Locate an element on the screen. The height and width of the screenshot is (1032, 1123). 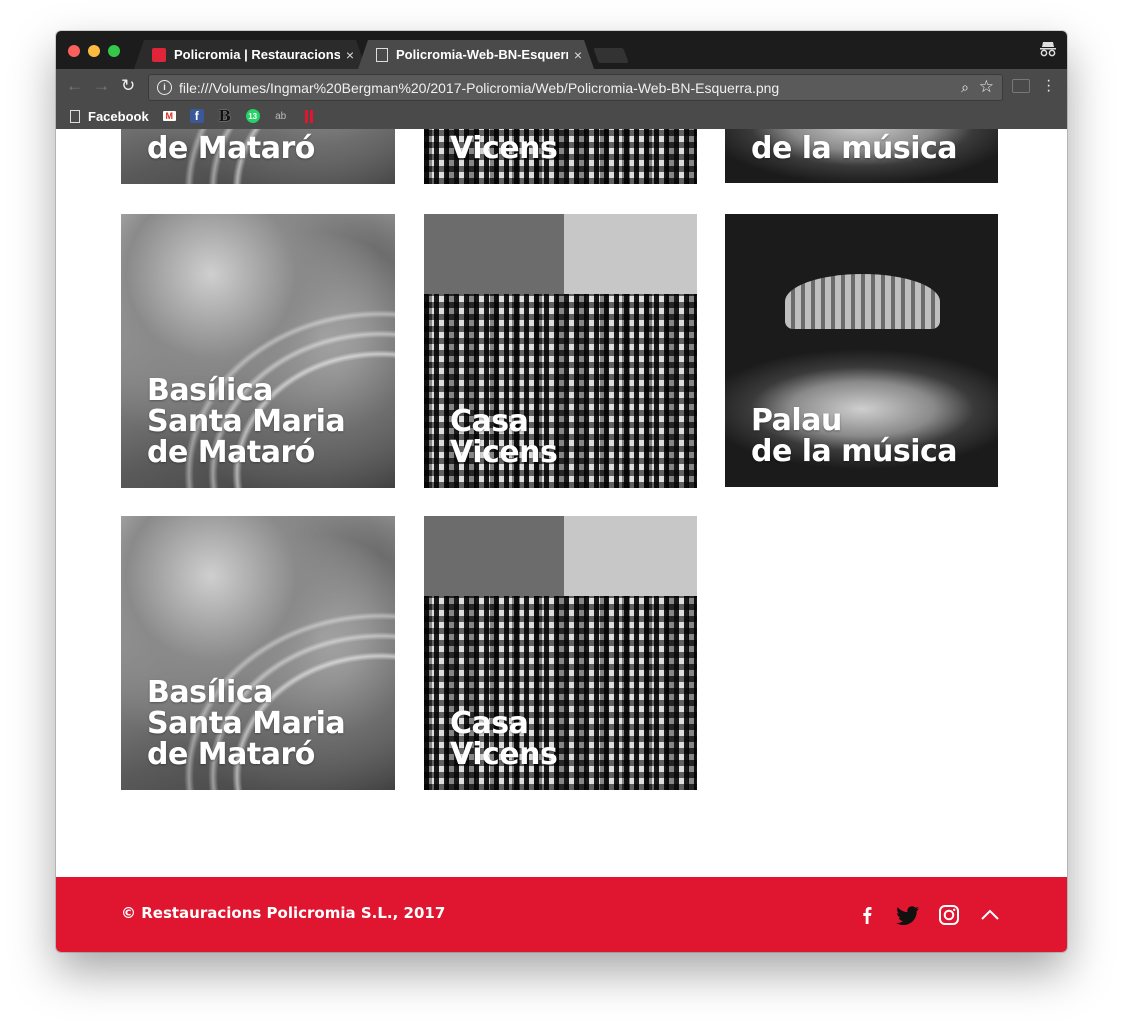
new-tab-button is located at coordinates (611, 55).